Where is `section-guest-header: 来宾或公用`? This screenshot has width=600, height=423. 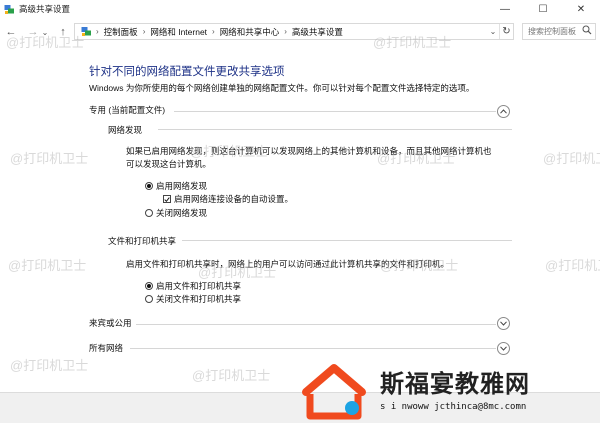 section-guest-header: 来宾或公用 is located at coordinates (110, 323).